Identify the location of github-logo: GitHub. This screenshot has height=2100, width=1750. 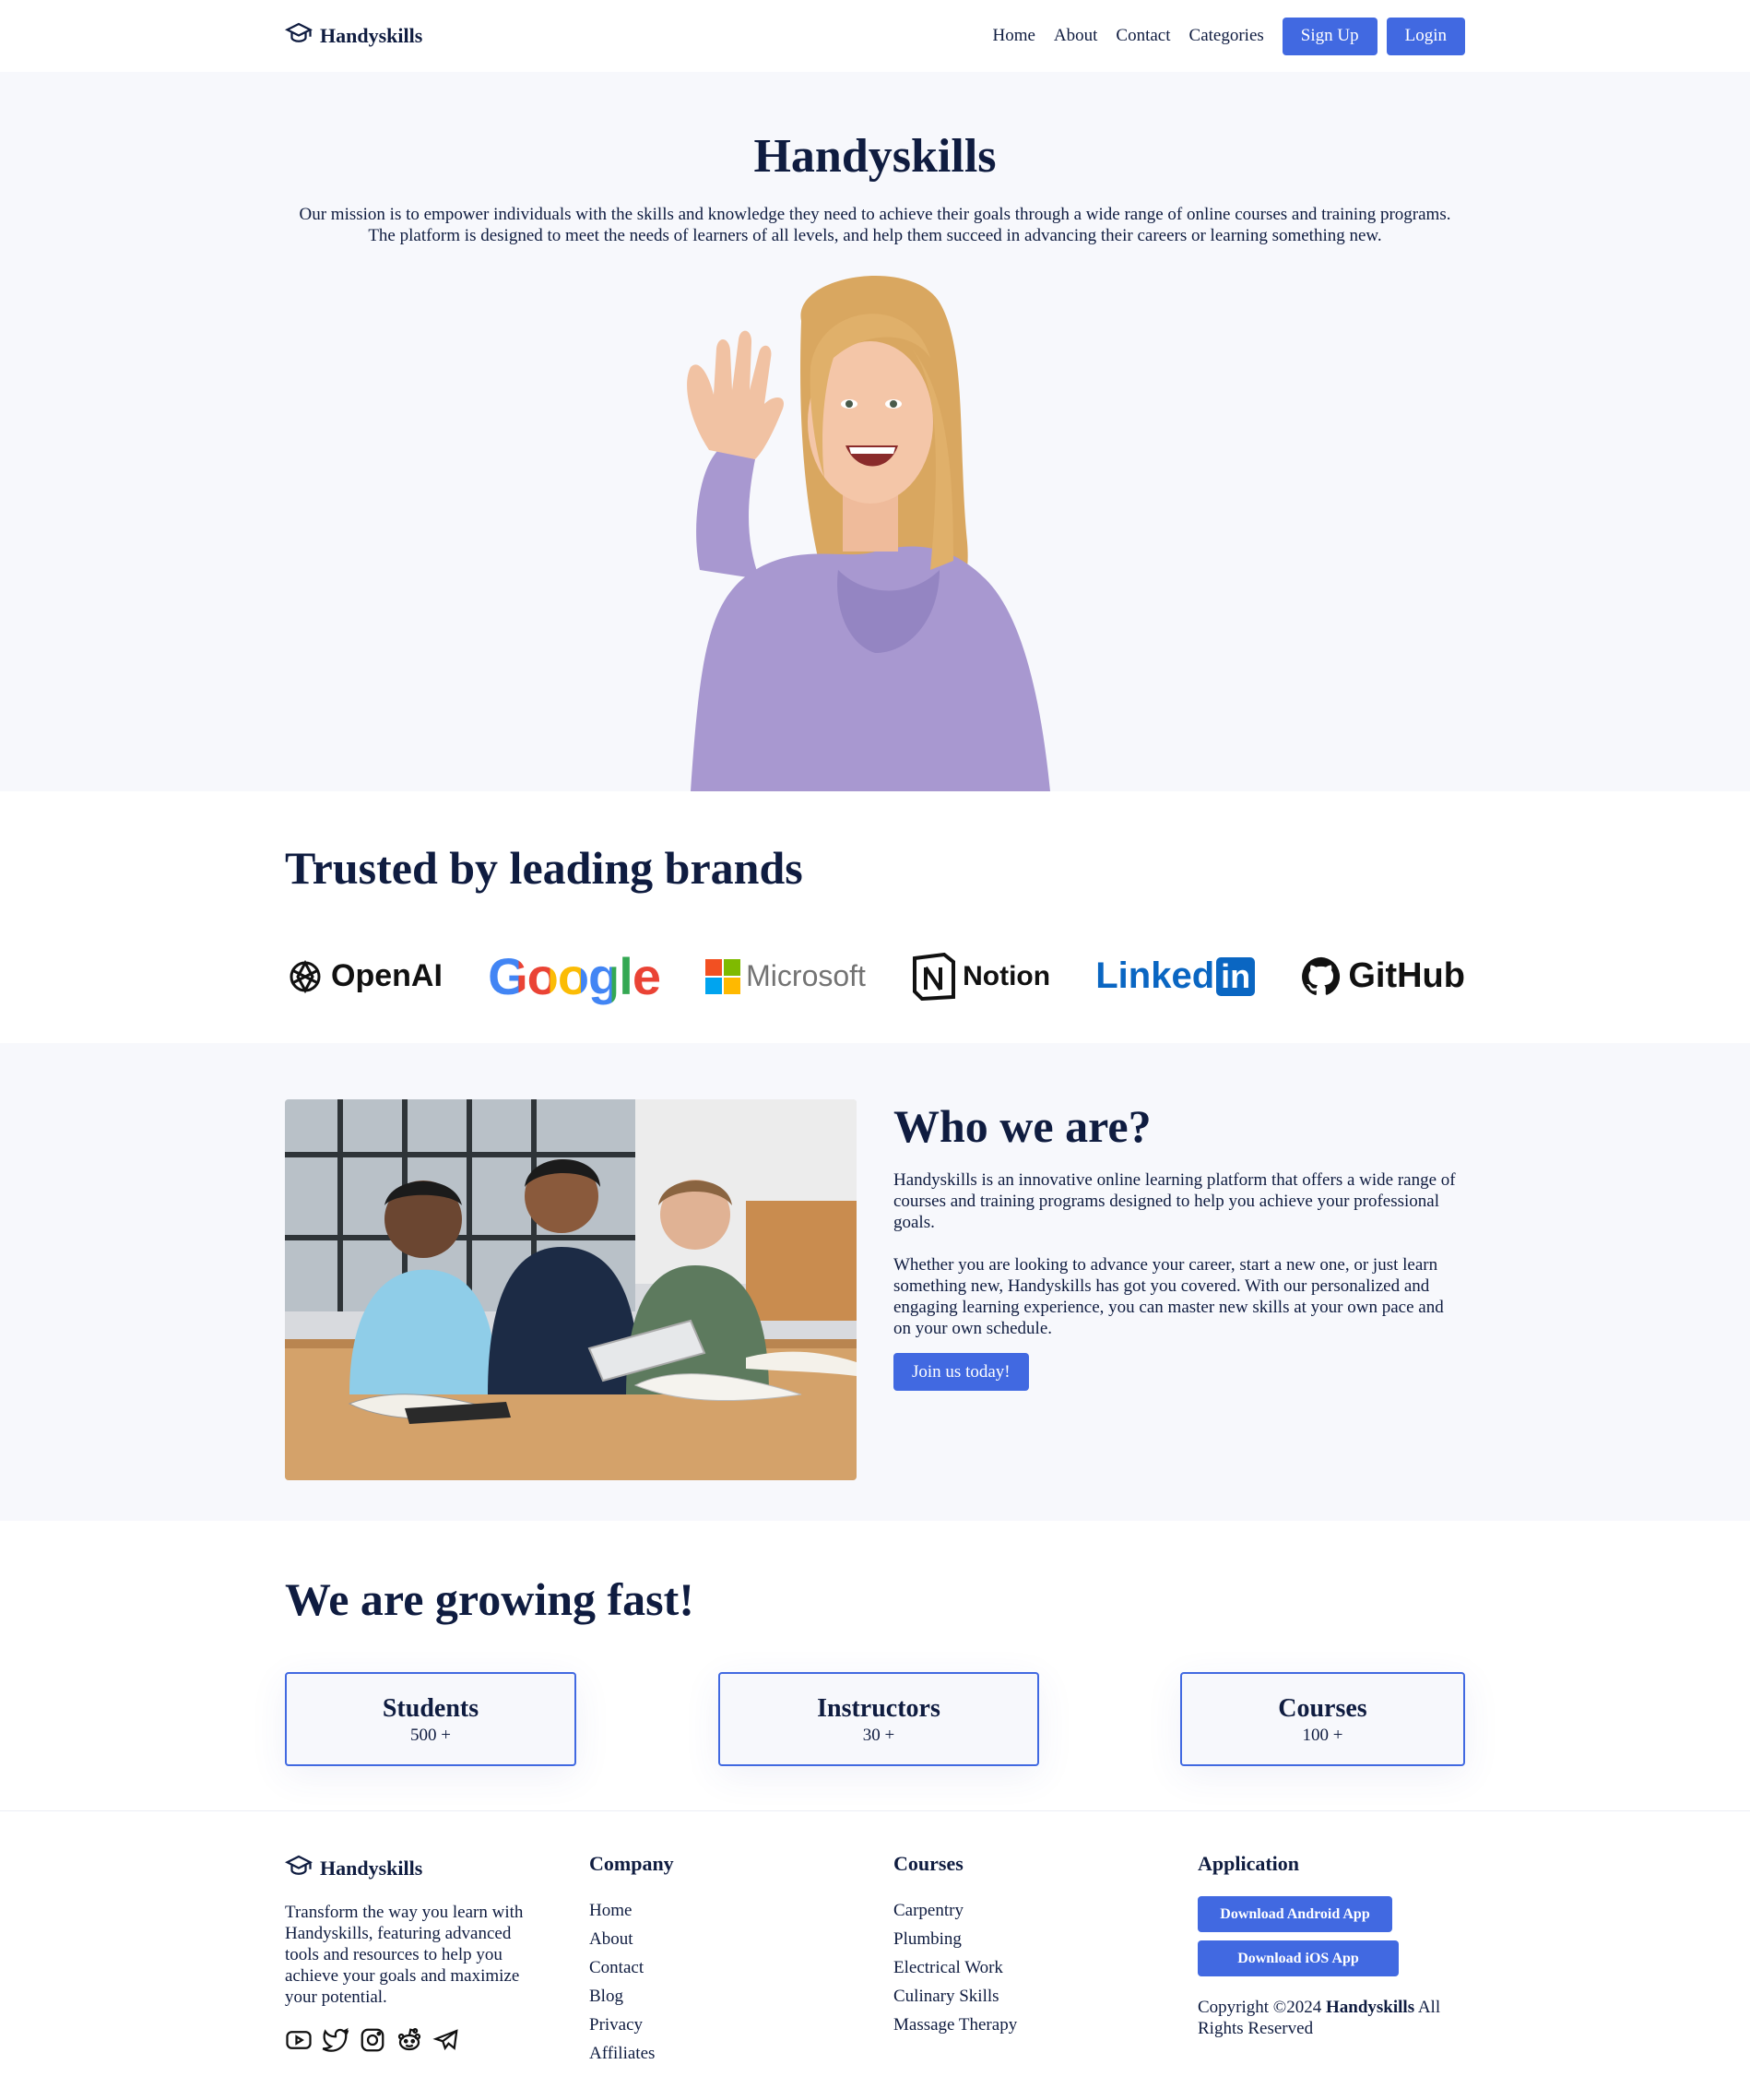
(1382, 976).